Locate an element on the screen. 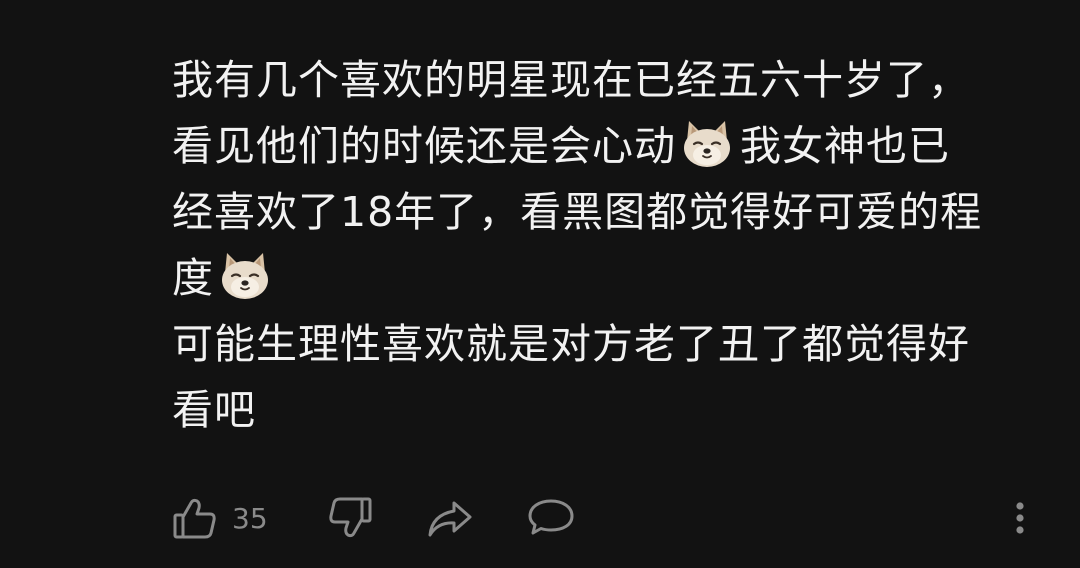  comment-line-text: 我有几个喜欢的明星现在已经五六十岁了， is located at coordinates (571, 80).